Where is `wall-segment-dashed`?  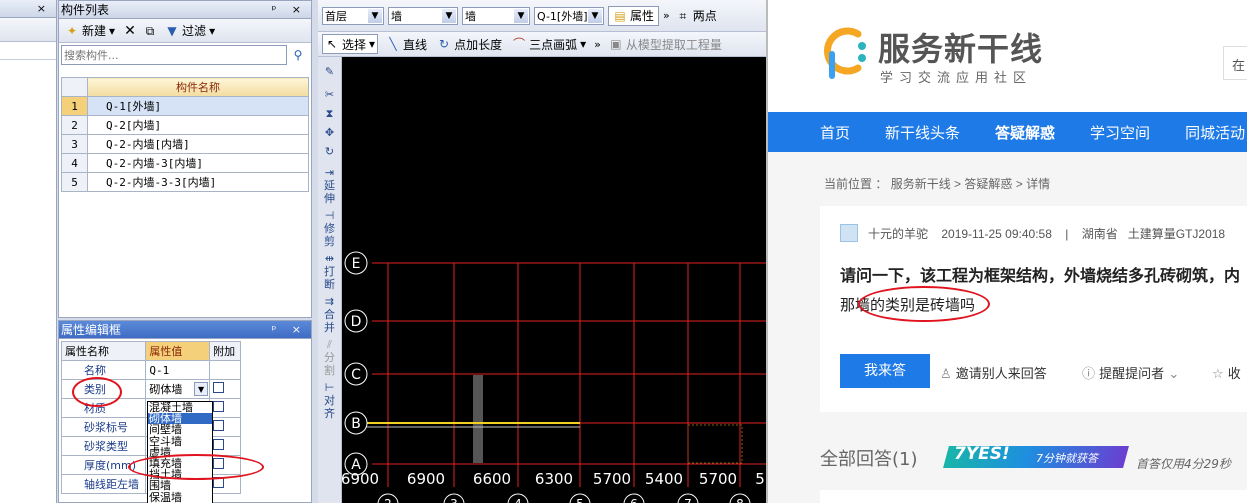
wall-segment-dashed is located at coordinates (715, 444).